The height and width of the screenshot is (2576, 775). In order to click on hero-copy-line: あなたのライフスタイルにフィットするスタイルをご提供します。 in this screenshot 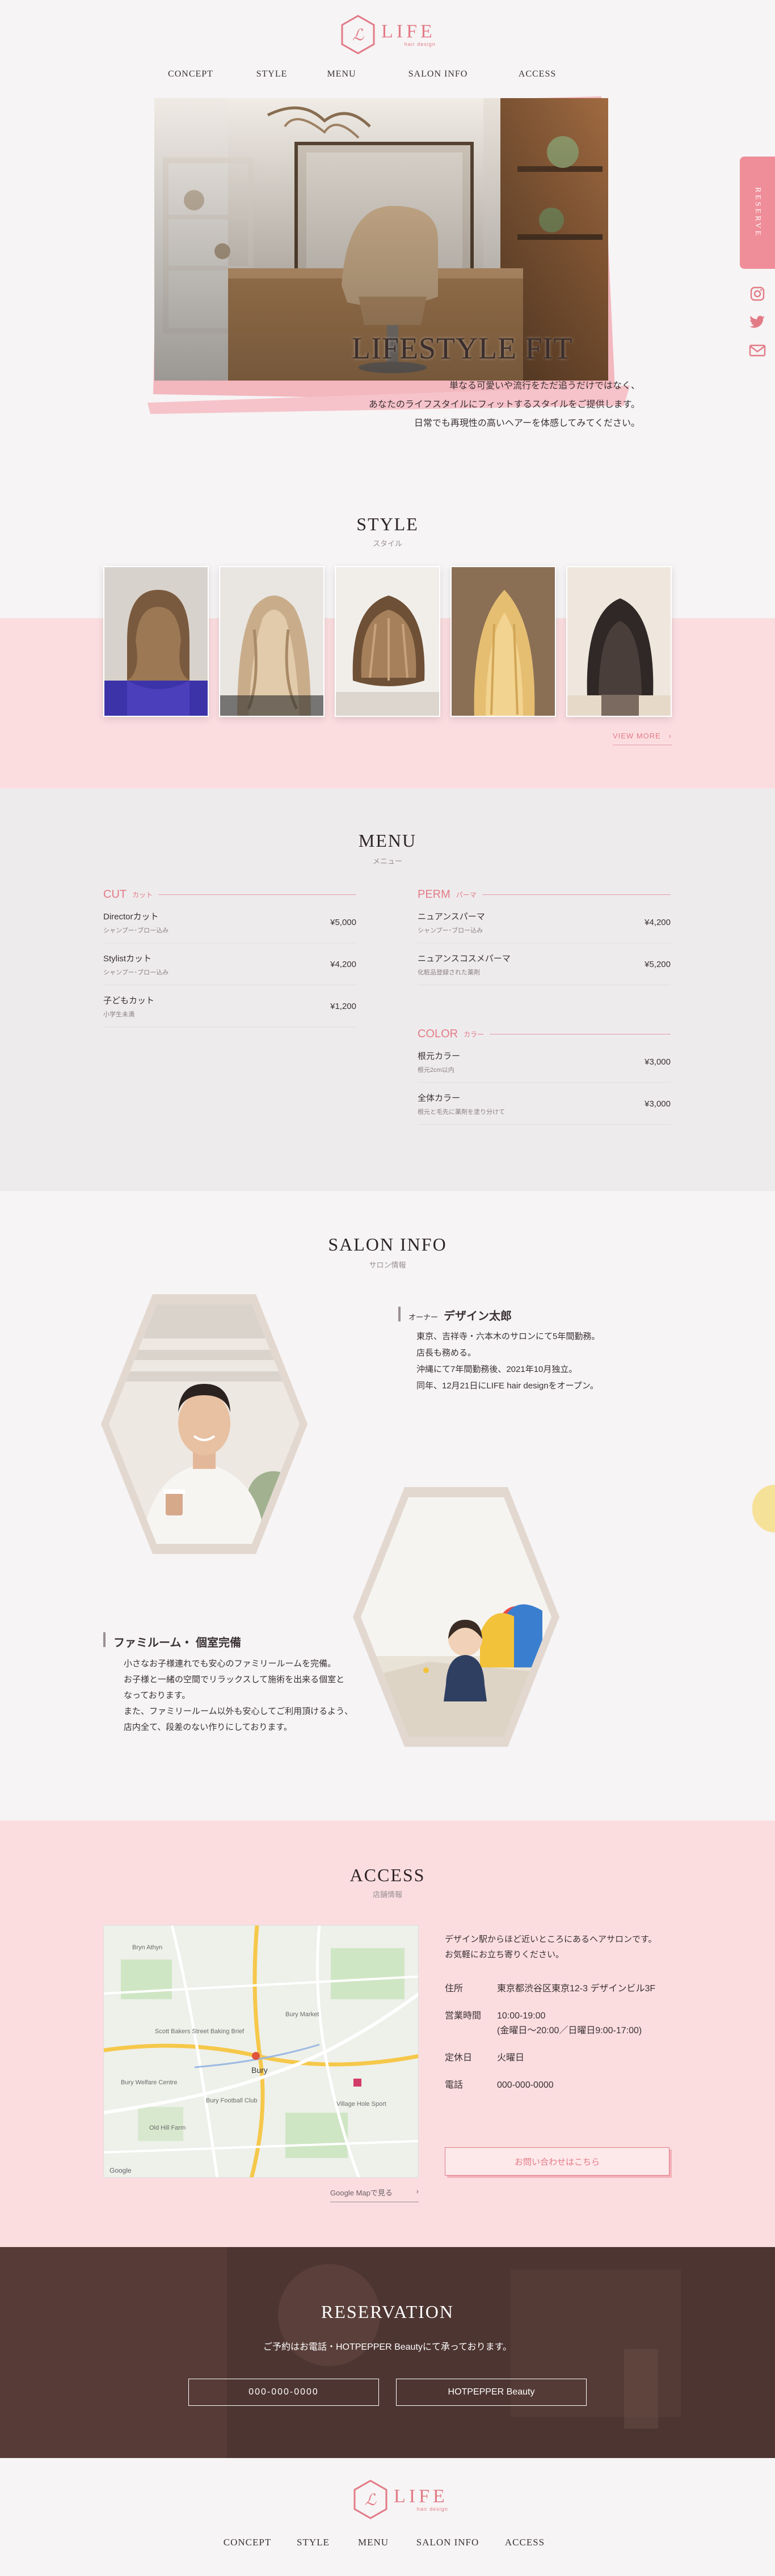, I will do `click(504, 404)`.